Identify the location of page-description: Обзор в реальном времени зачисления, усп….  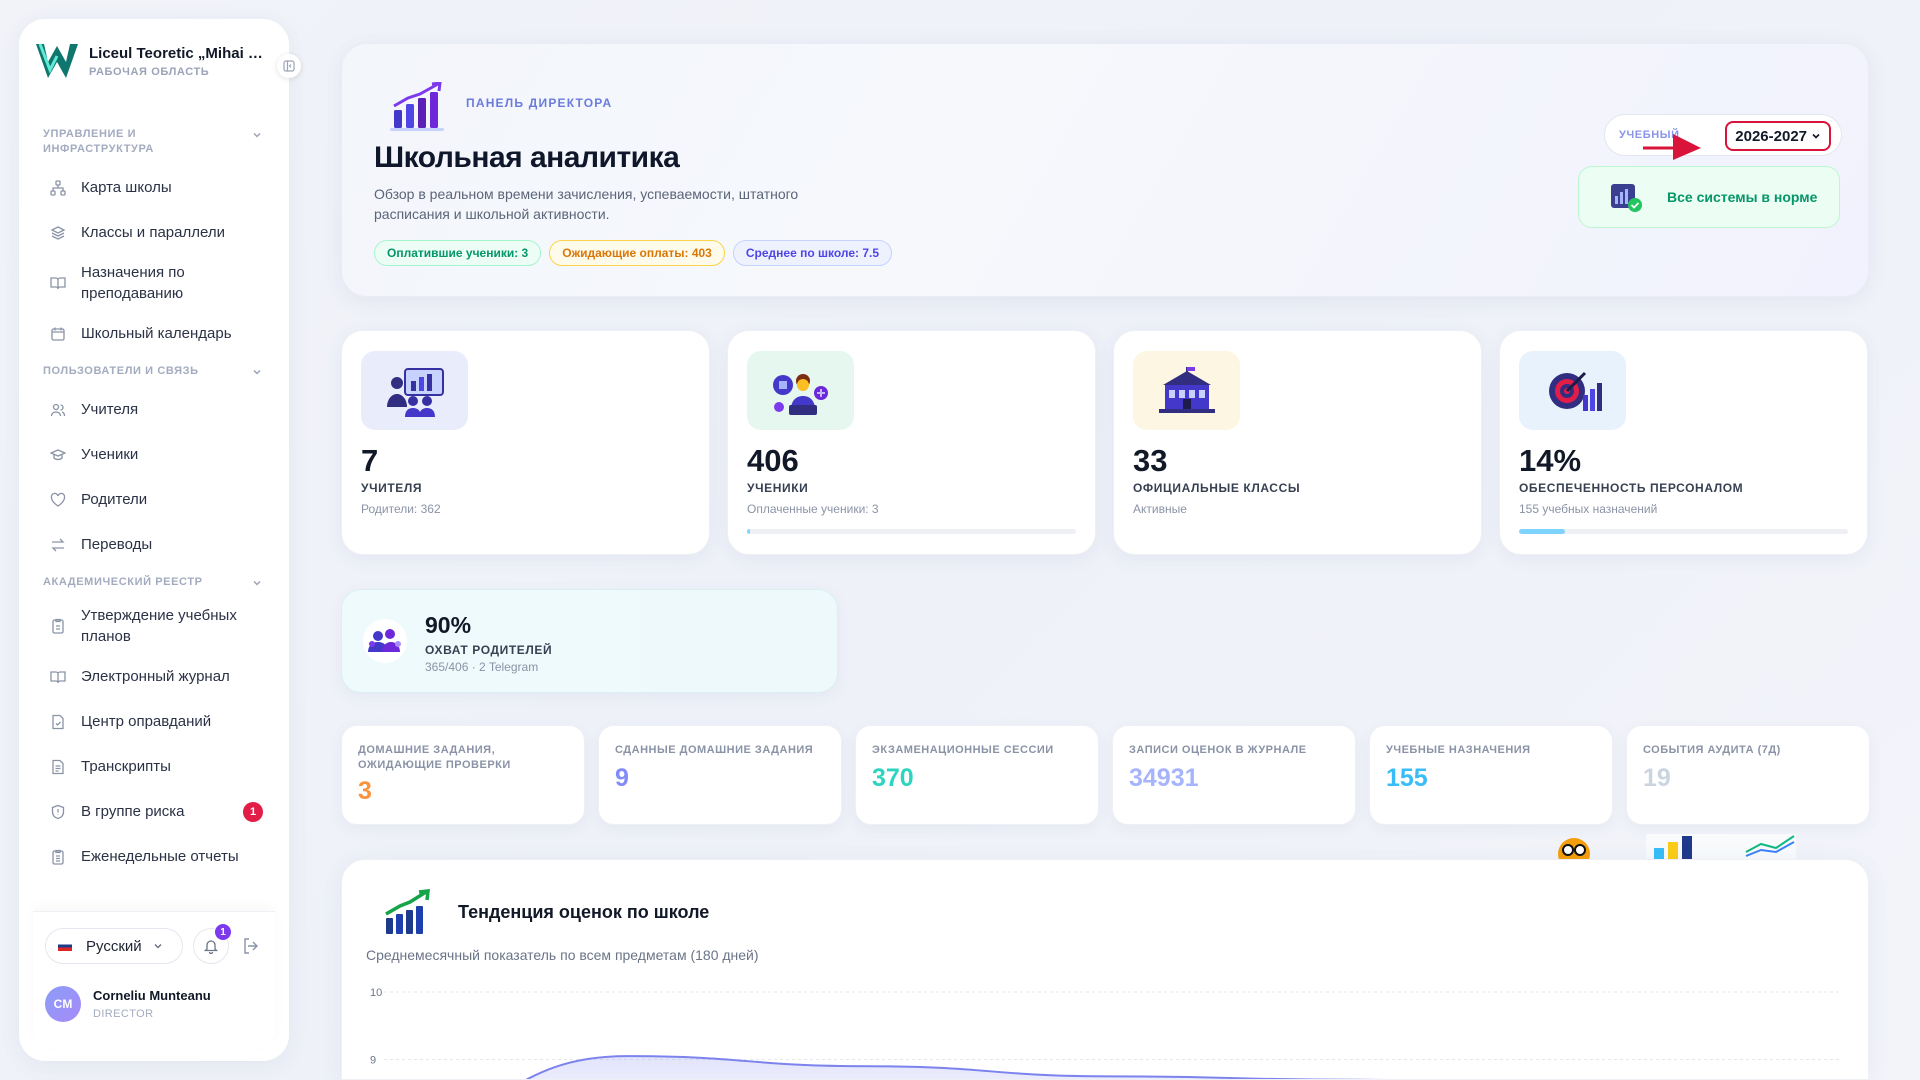
(586, 204).